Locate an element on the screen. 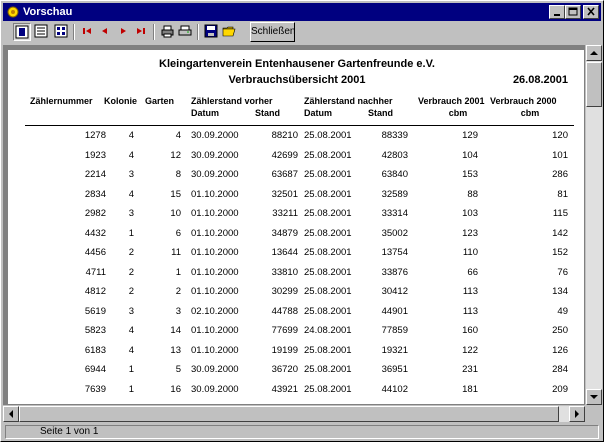 The height and width of the screenshot is (442, 604). scroll-right-button is located at coordinates (577, 414).